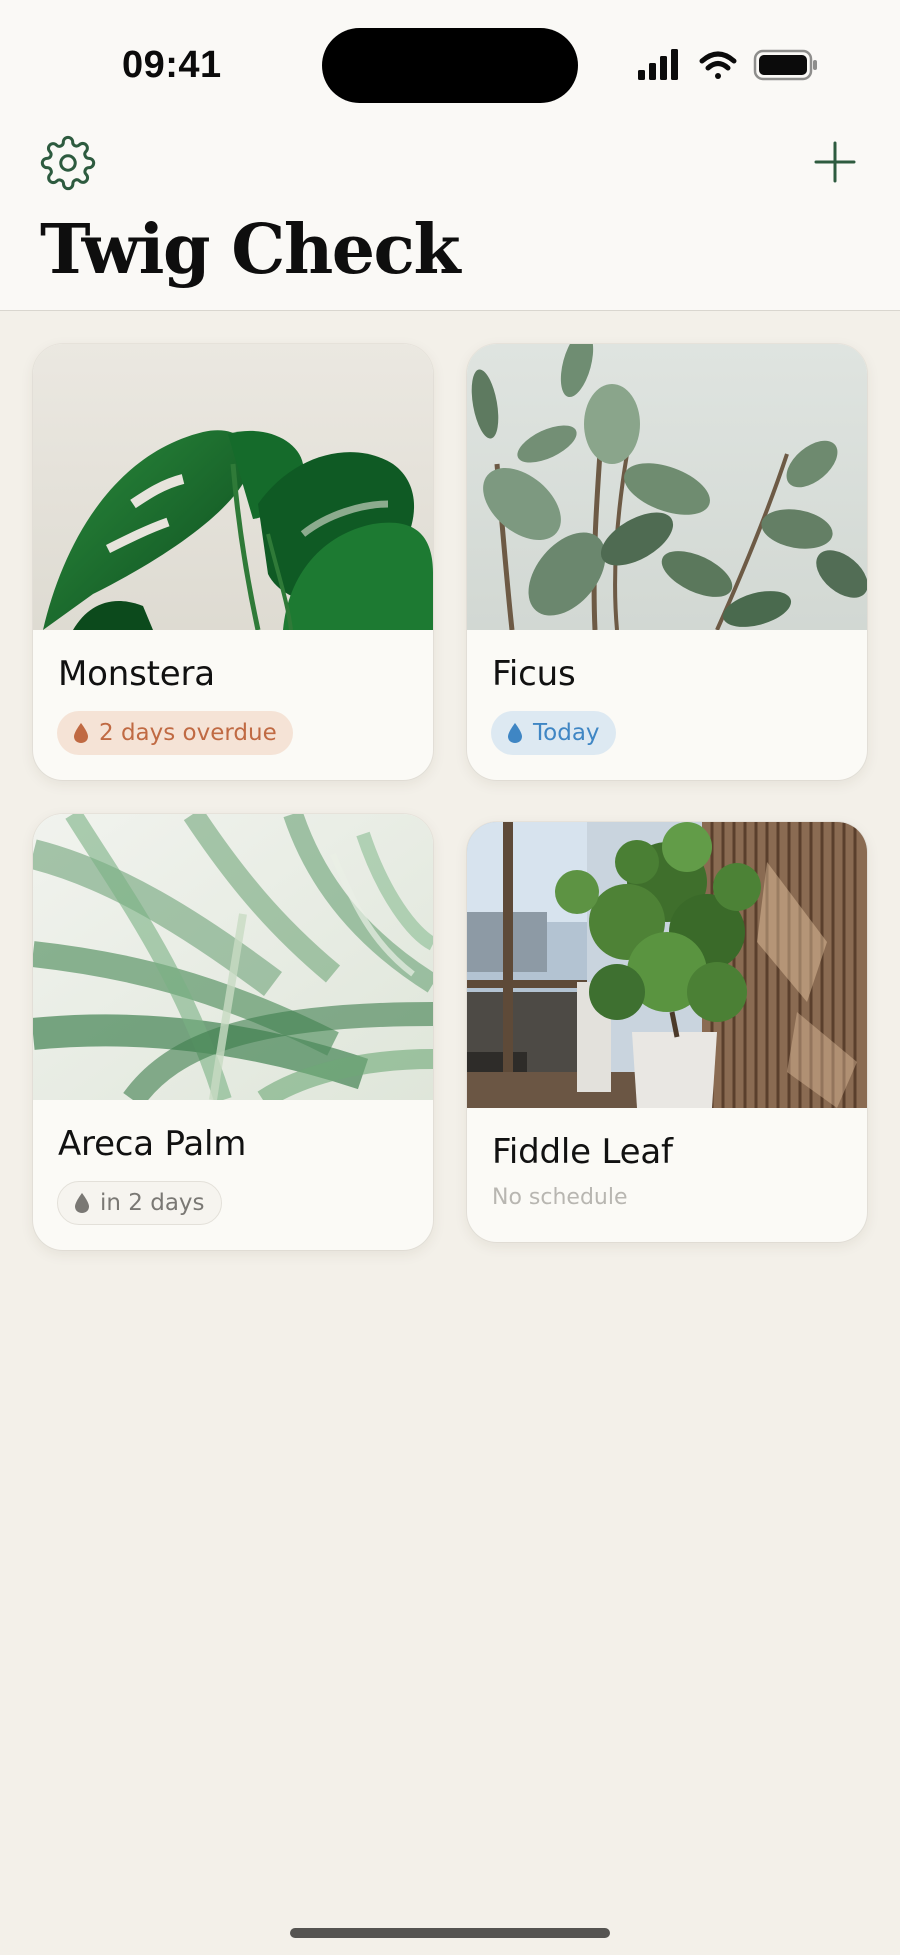 The width and height of the screenshot is (900, 1955). I want to click on plant-card-ficus: Ficus Today, so click(667, 562).